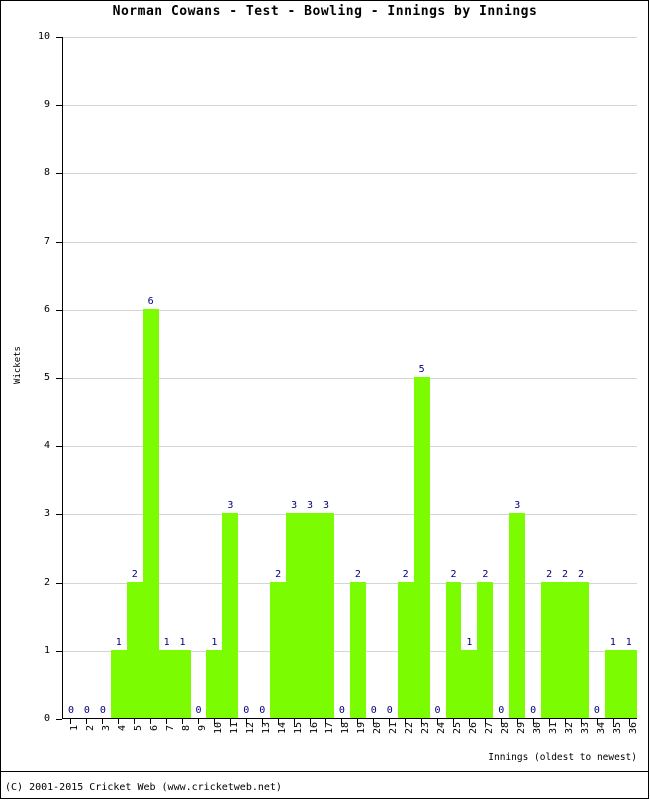 The image size is (650, 800). I want to click on x-axis-label-slot: 19, so click(358, 736).